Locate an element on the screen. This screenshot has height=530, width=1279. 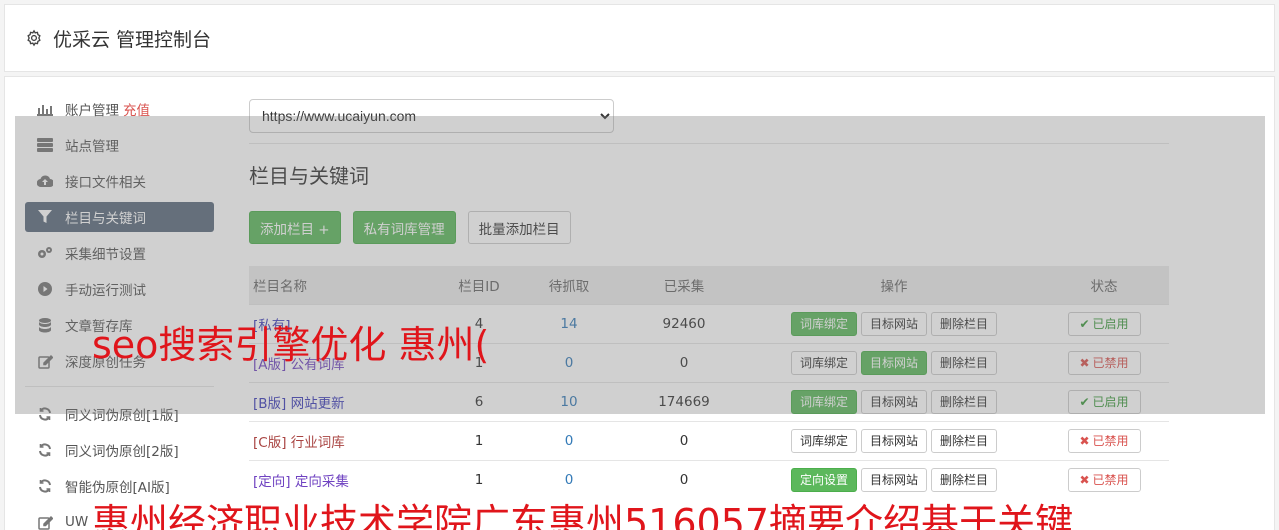
column-id: 6 is located at coordinates (479, 401).